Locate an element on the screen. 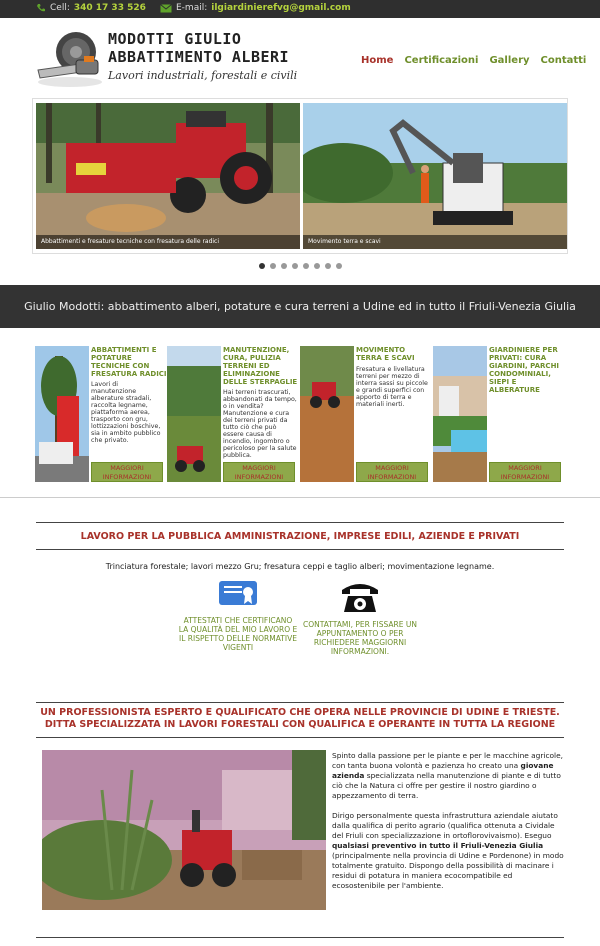 The height and width of the screenshot is (946, 600). garden-photo-image is located at coordinates (184, 830).